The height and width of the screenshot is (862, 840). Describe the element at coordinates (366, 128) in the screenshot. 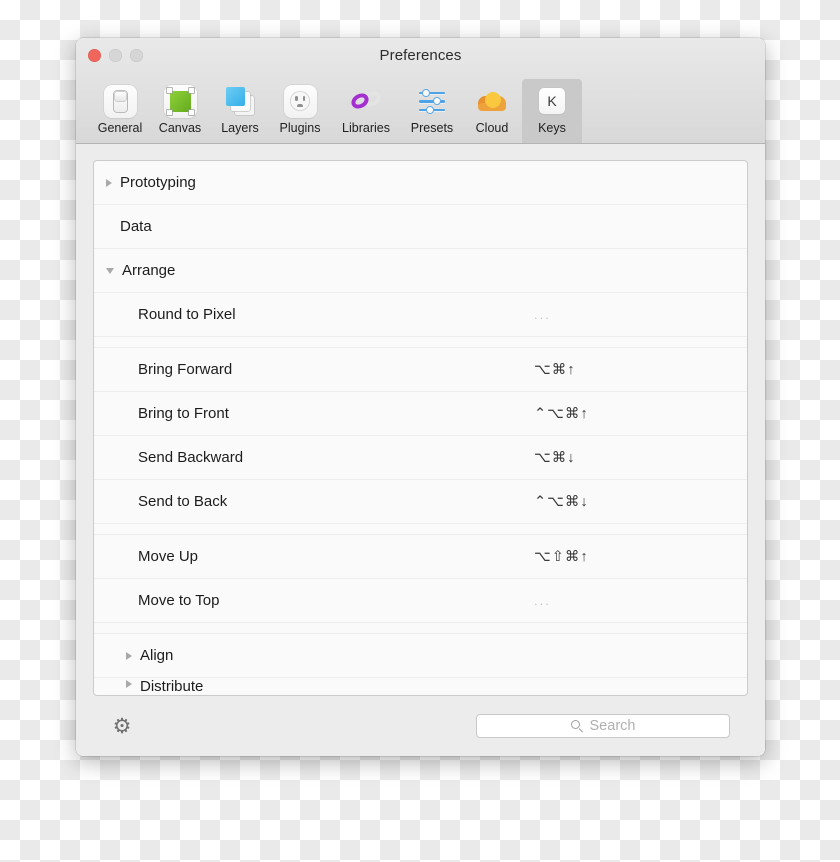

I see `tab-libraries-label: Libraries` at that location.